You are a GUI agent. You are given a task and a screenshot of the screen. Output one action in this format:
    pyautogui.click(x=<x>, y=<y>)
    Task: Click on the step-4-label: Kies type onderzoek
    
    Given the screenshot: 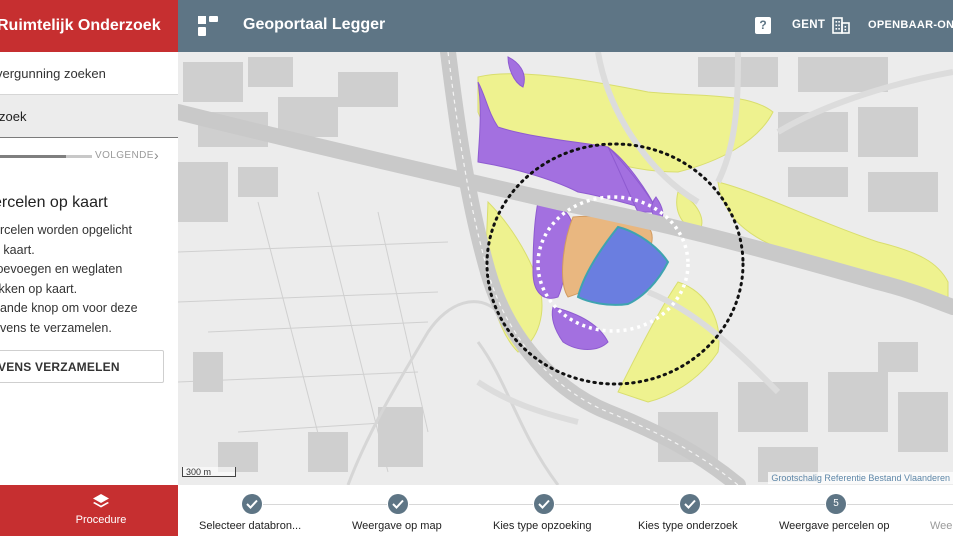 What is the action you would take?
    pyautogui.click(x=688, y=526)
    